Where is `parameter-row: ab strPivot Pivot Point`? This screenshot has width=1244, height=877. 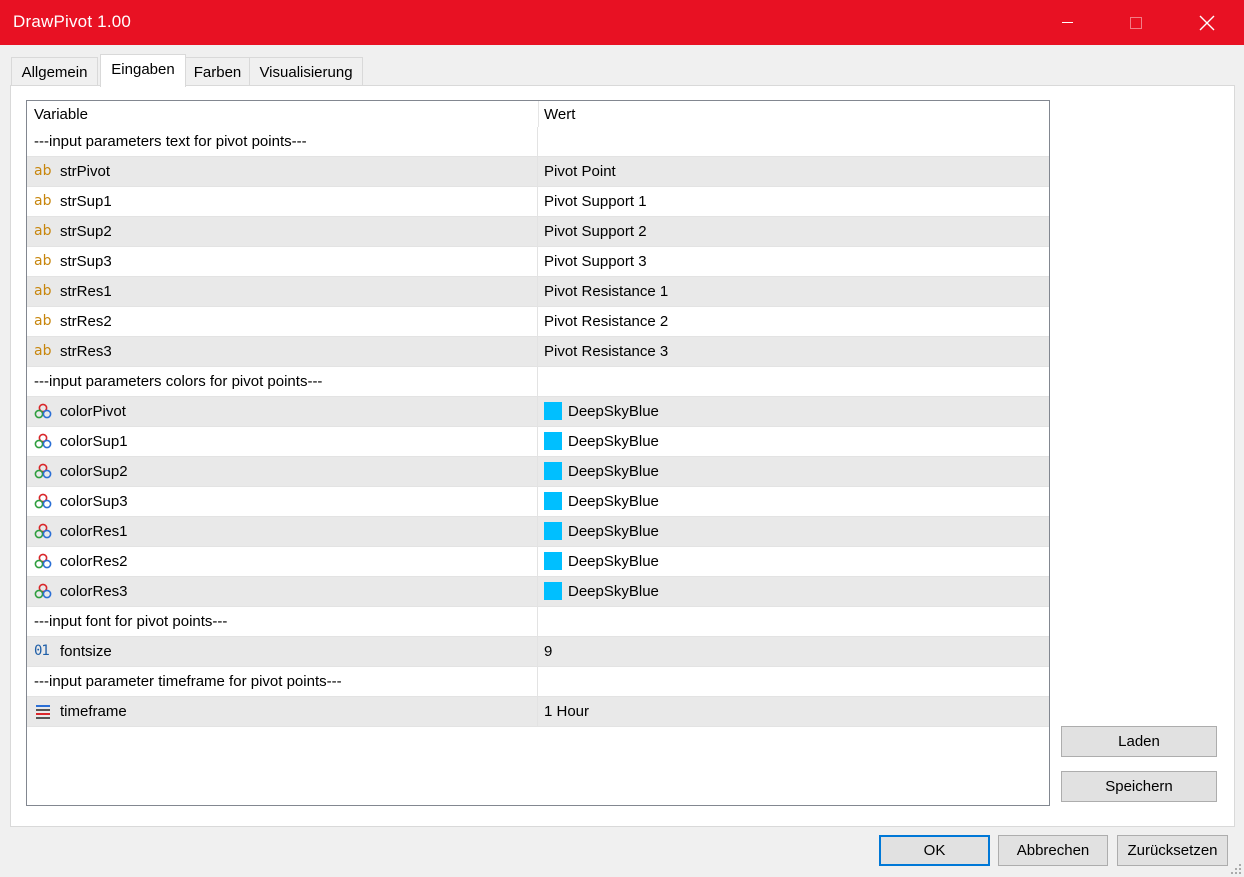
parameter-row: ab strPivot Pivot Point is located at coordinates (538, 172).